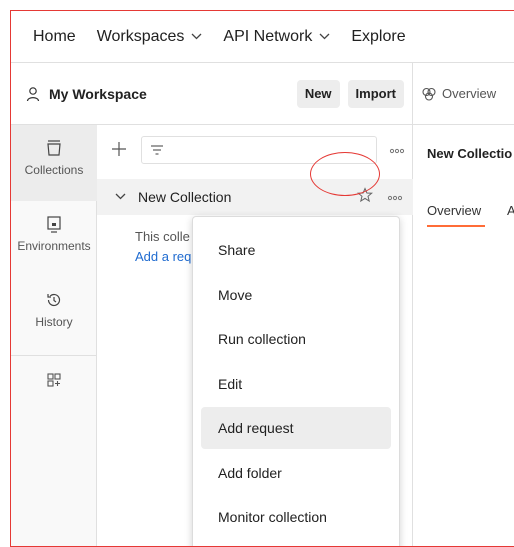 The image size is (514, 547). I want to click on menu-item-move: Move, so click(296, 295).